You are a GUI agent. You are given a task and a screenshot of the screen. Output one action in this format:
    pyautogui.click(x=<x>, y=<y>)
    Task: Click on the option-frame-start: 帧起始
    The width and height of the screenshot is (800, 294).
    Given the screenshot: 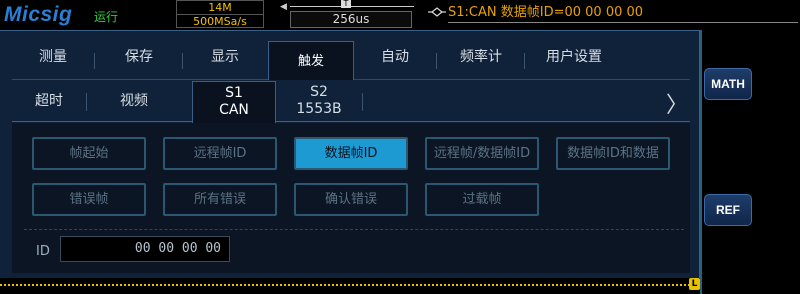 What is the action you would take?
    pyautogui.click(x=89, y=153)
    